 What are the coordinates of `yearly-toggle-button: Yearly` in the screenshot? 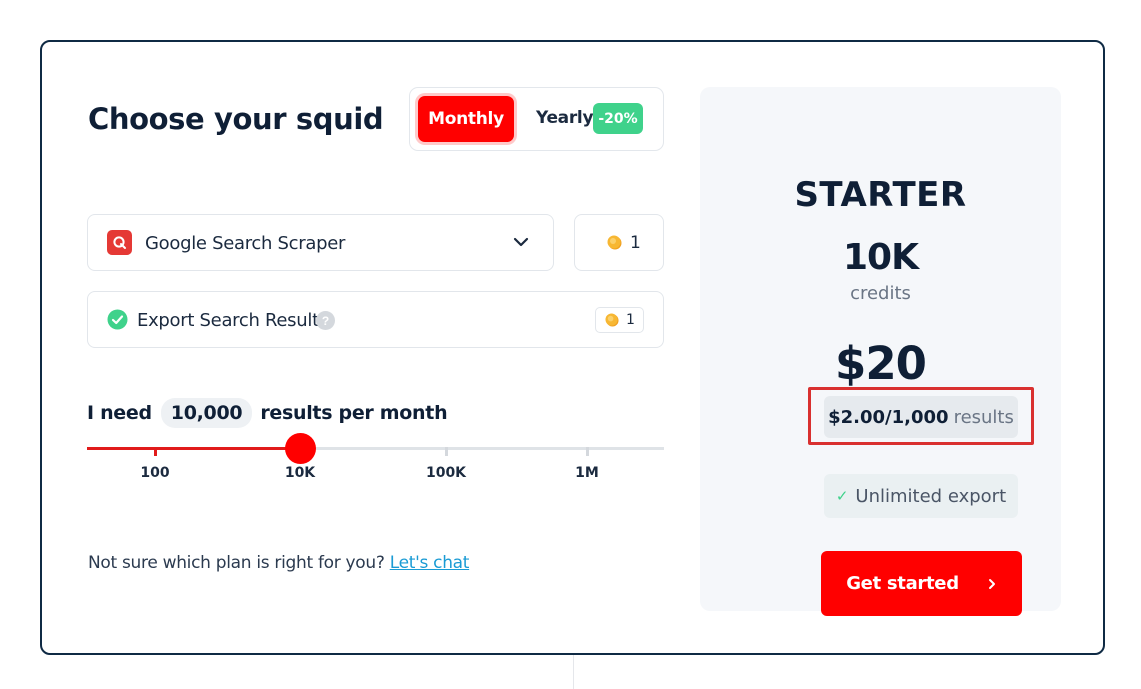 It's located at (565, 118).